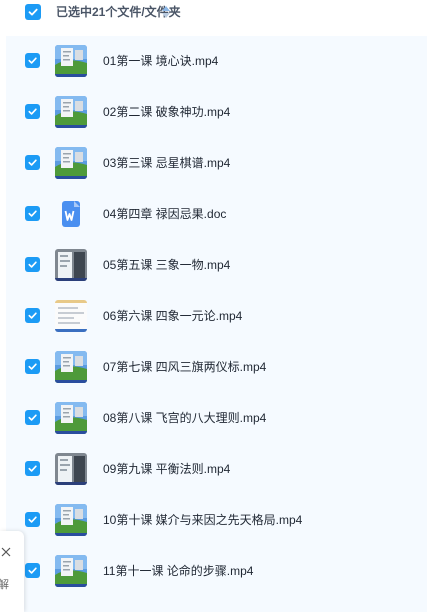 The image size is (427, 612). Describe the element at coordinates (6, 551) in the screenshot. I see `close-icon` at that location.